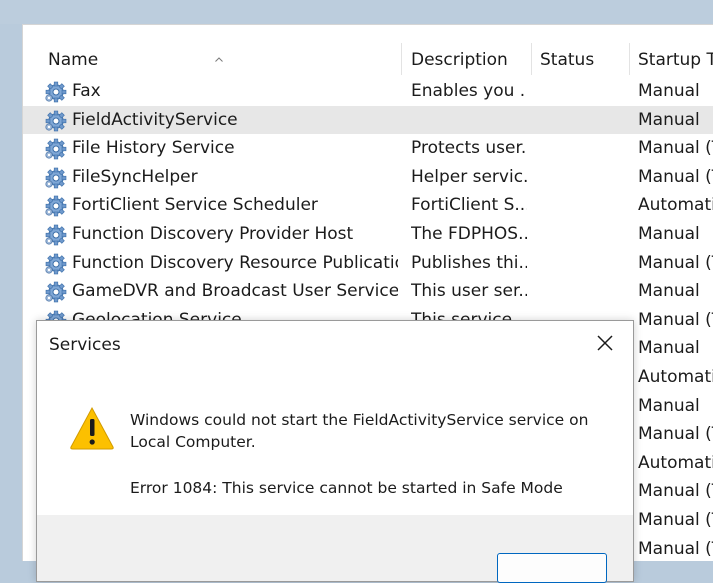 This screenshot has width=713, height=583. I want to click on column-header-startup-type: Startup Ty, so click(675, 59).